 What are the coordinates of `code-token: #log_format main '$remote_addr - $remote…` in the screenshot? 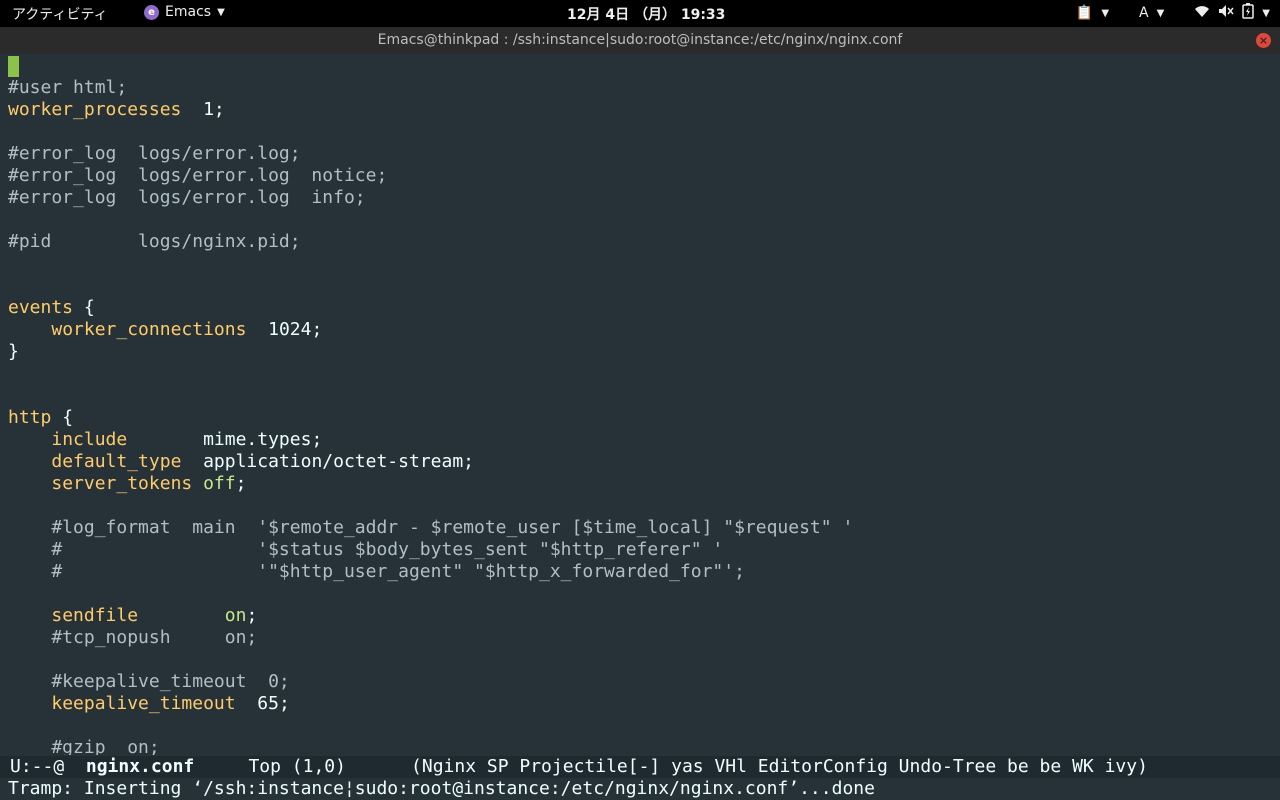 It's located at (431, 527).